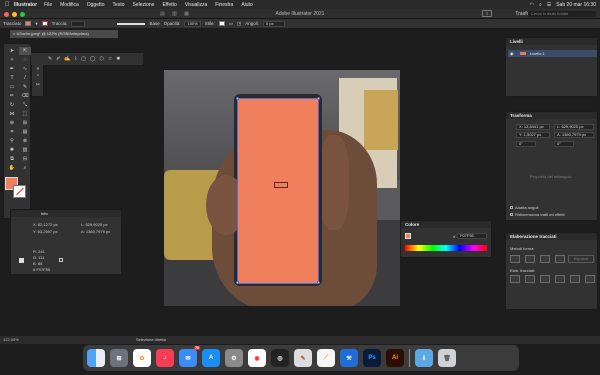  Describe the element at coordinates (28, 23) in the screenshot. I see `fill-swatch` at that location.